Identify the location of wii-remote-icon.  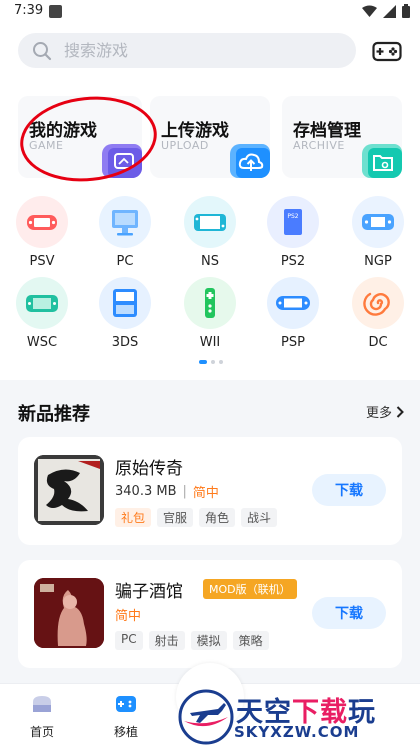
(210, 303).